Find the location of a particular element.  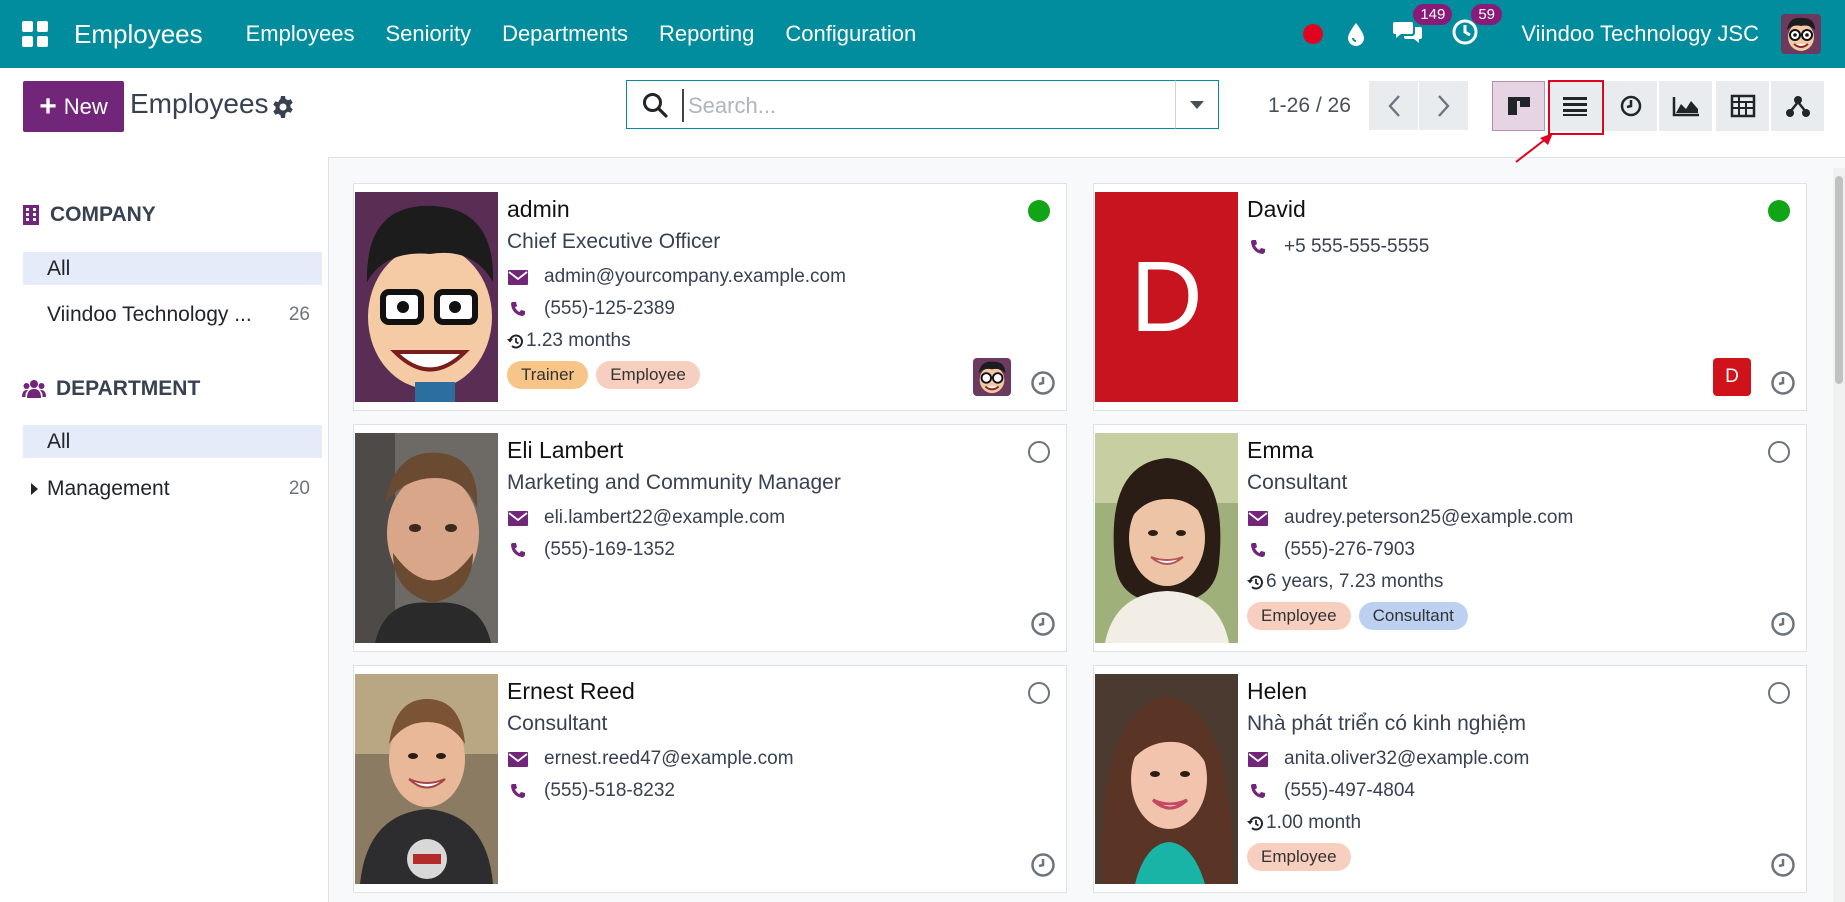

employee-name: Eli Lambert is located at coordinates (565, 450).